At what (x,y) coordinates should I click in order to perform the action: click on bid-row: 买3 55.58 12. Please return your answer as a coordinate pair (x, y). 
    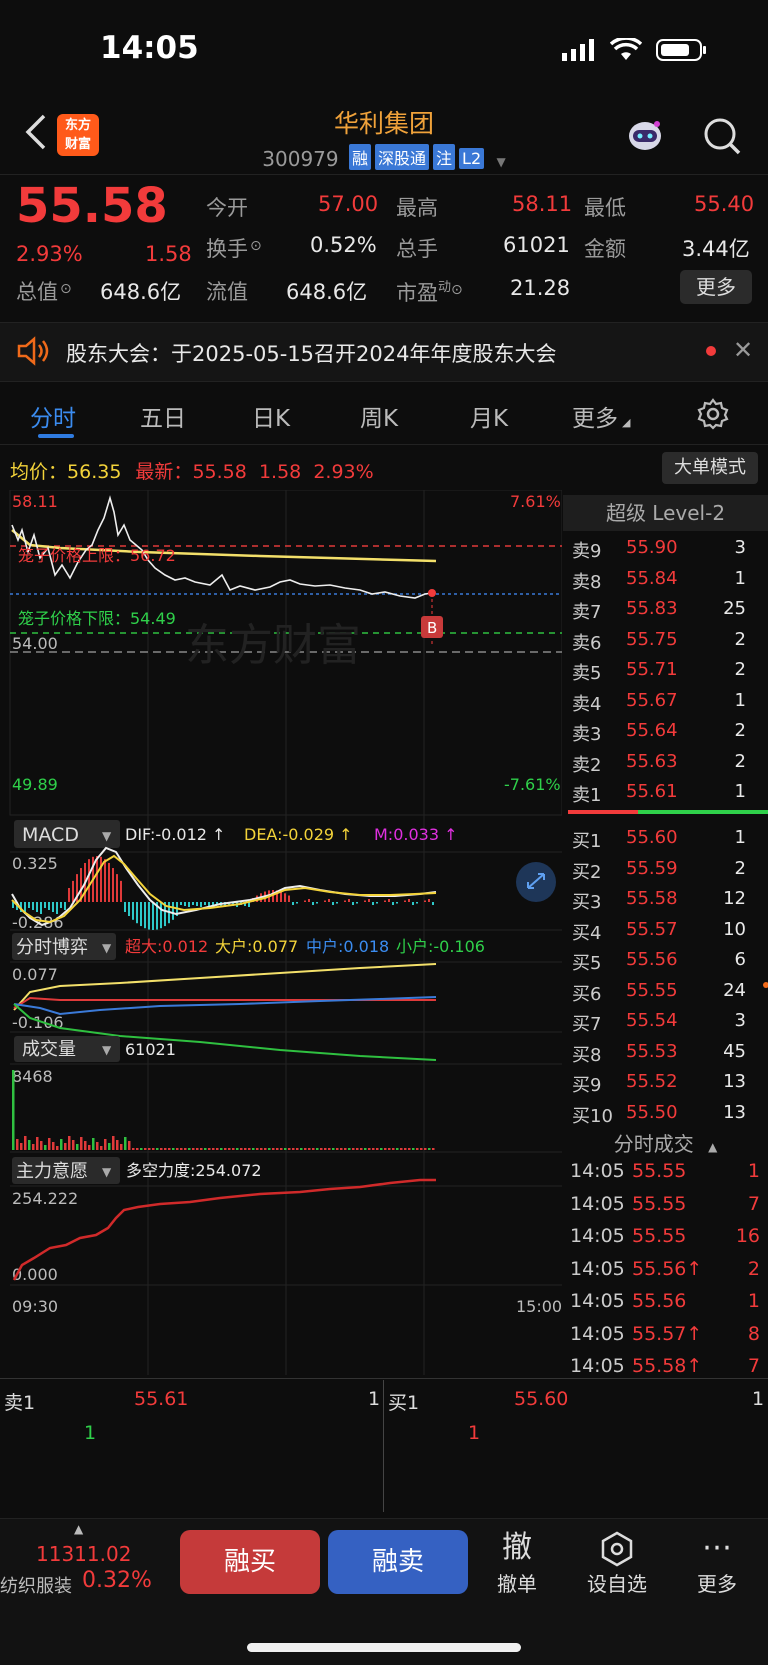
    Looking at the image, I should click on (665, 903).